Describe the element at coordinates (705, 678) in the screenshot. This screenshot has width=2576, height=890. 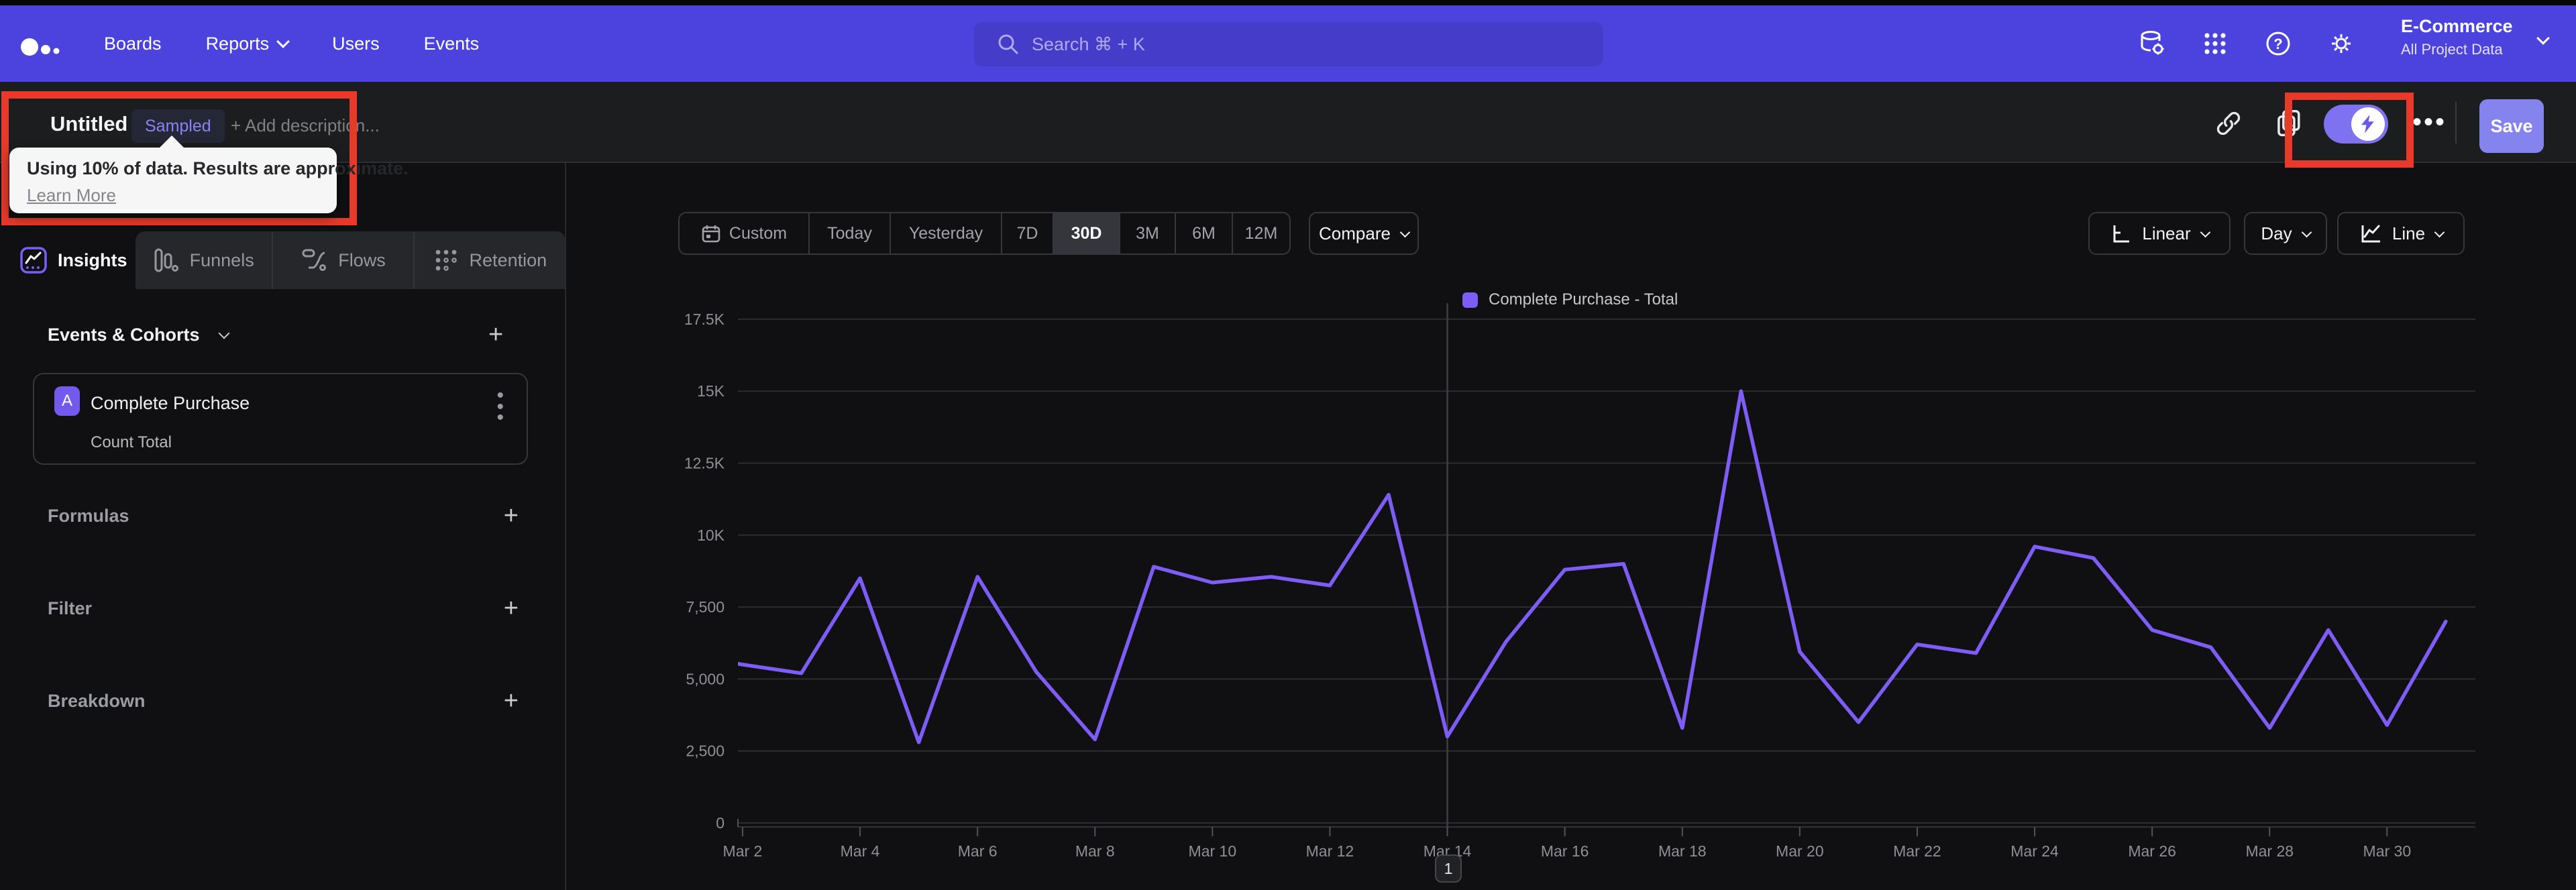
I see `svg-text: 5,000` at that location.